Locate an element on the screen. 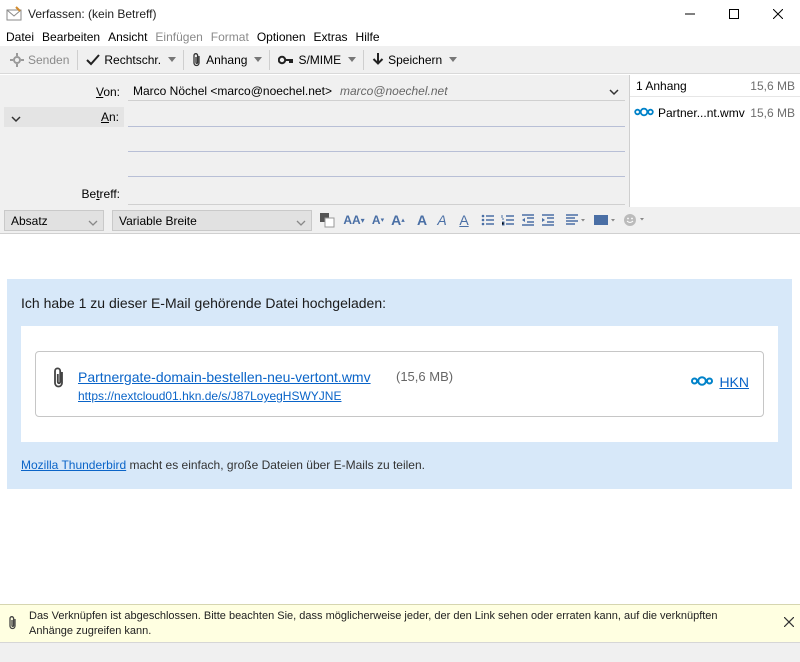 The width and height of the screenshot is (800, 662). font-value: Variable Breite is located at coordinates (158, 220).